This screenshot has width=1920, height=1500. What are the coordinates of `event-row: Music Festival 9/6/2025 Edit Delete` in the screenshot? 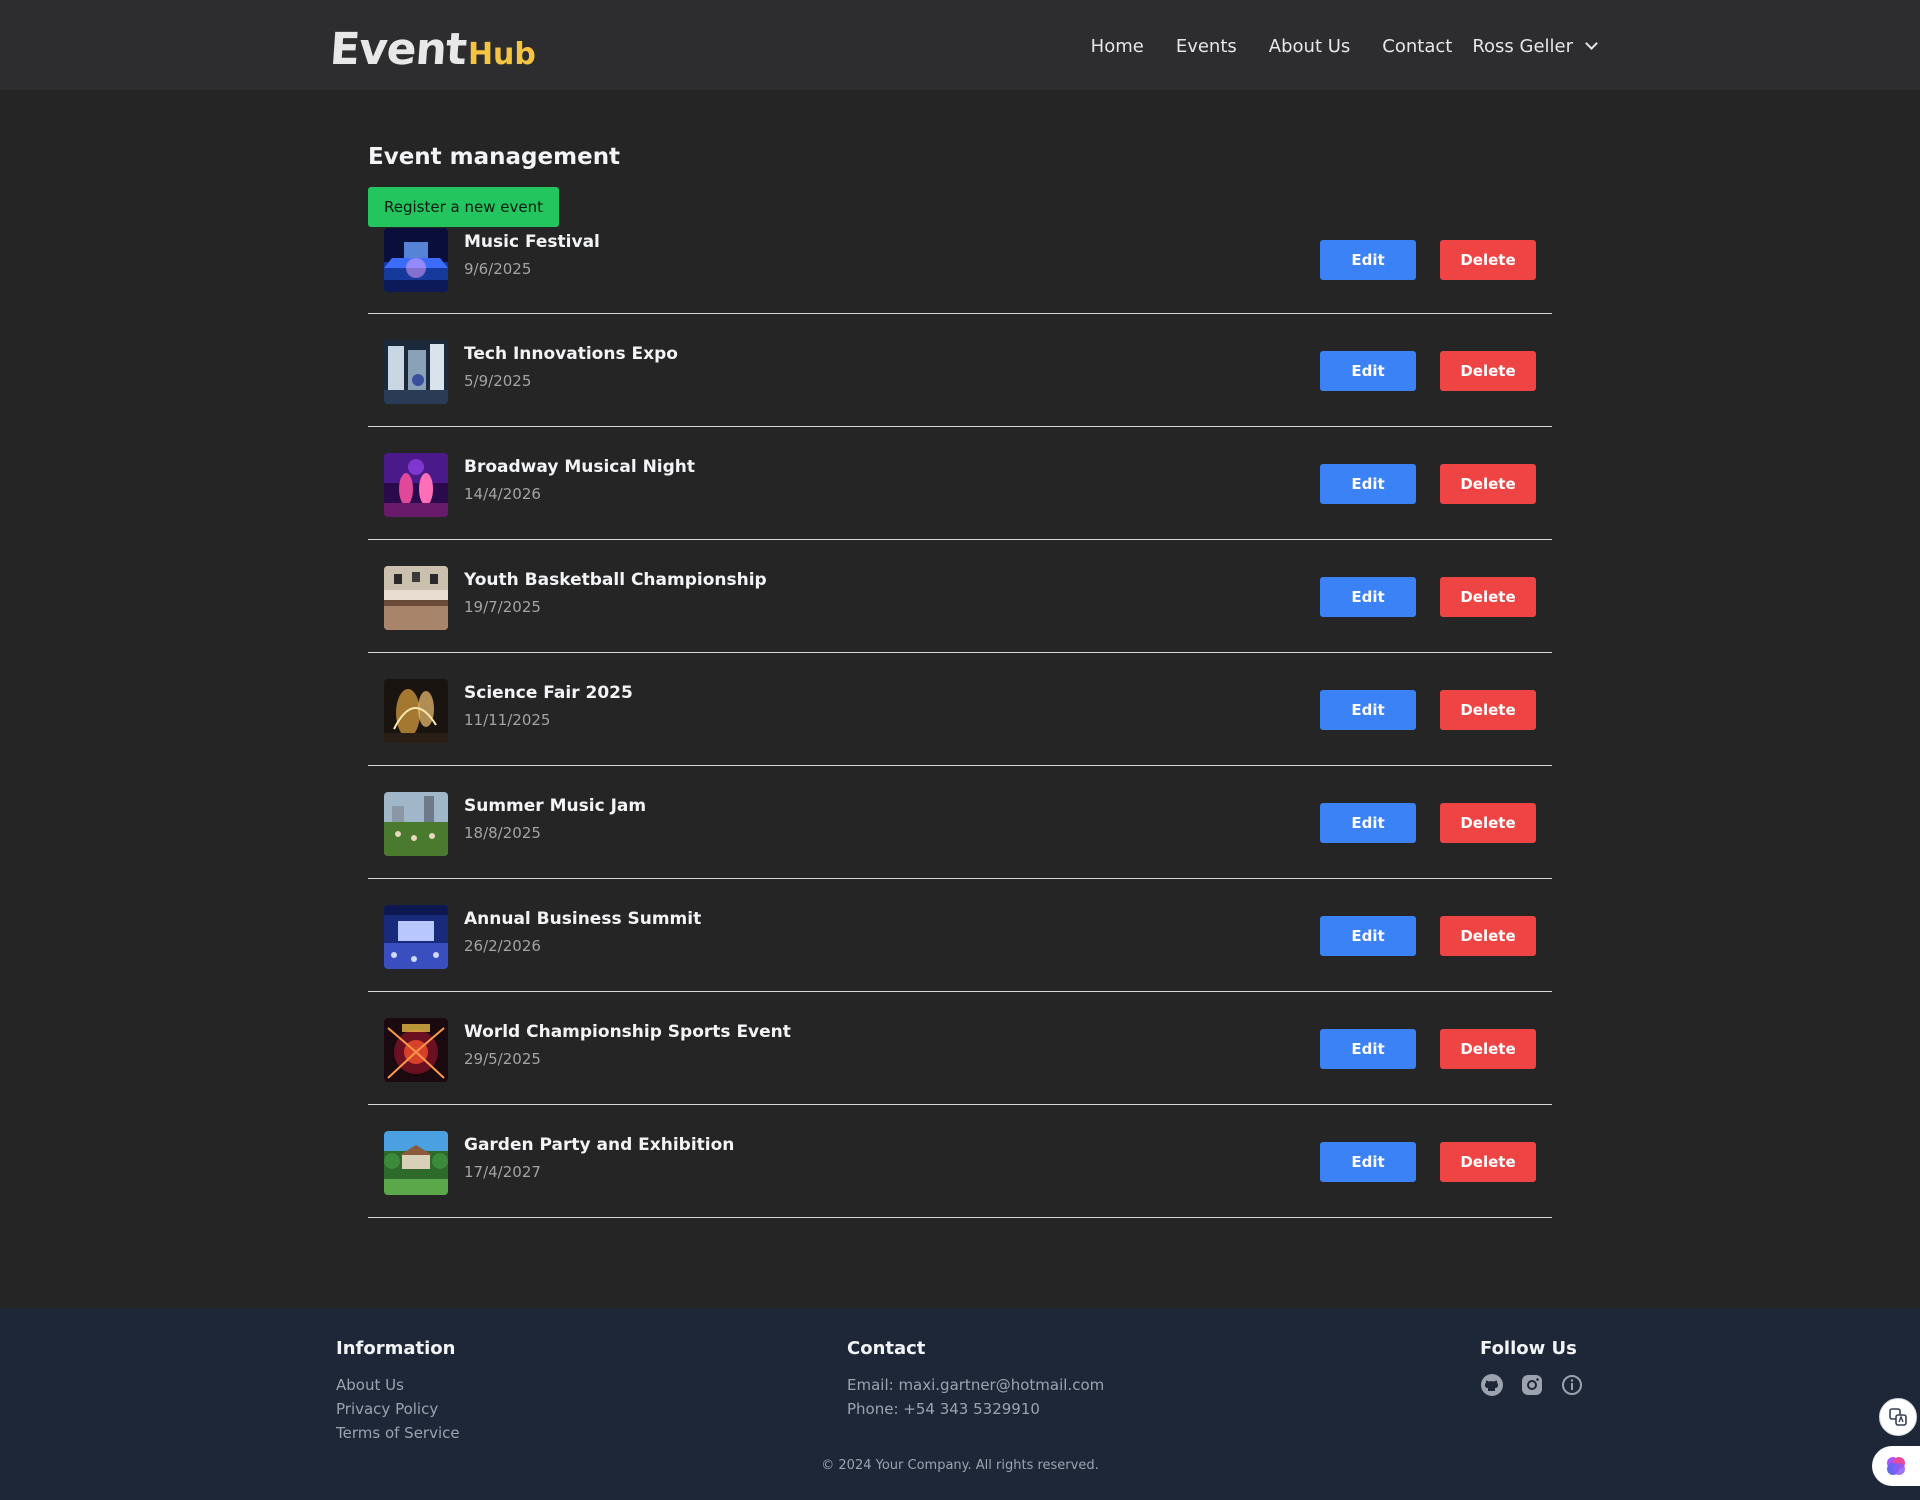 It's located at (960, 271).